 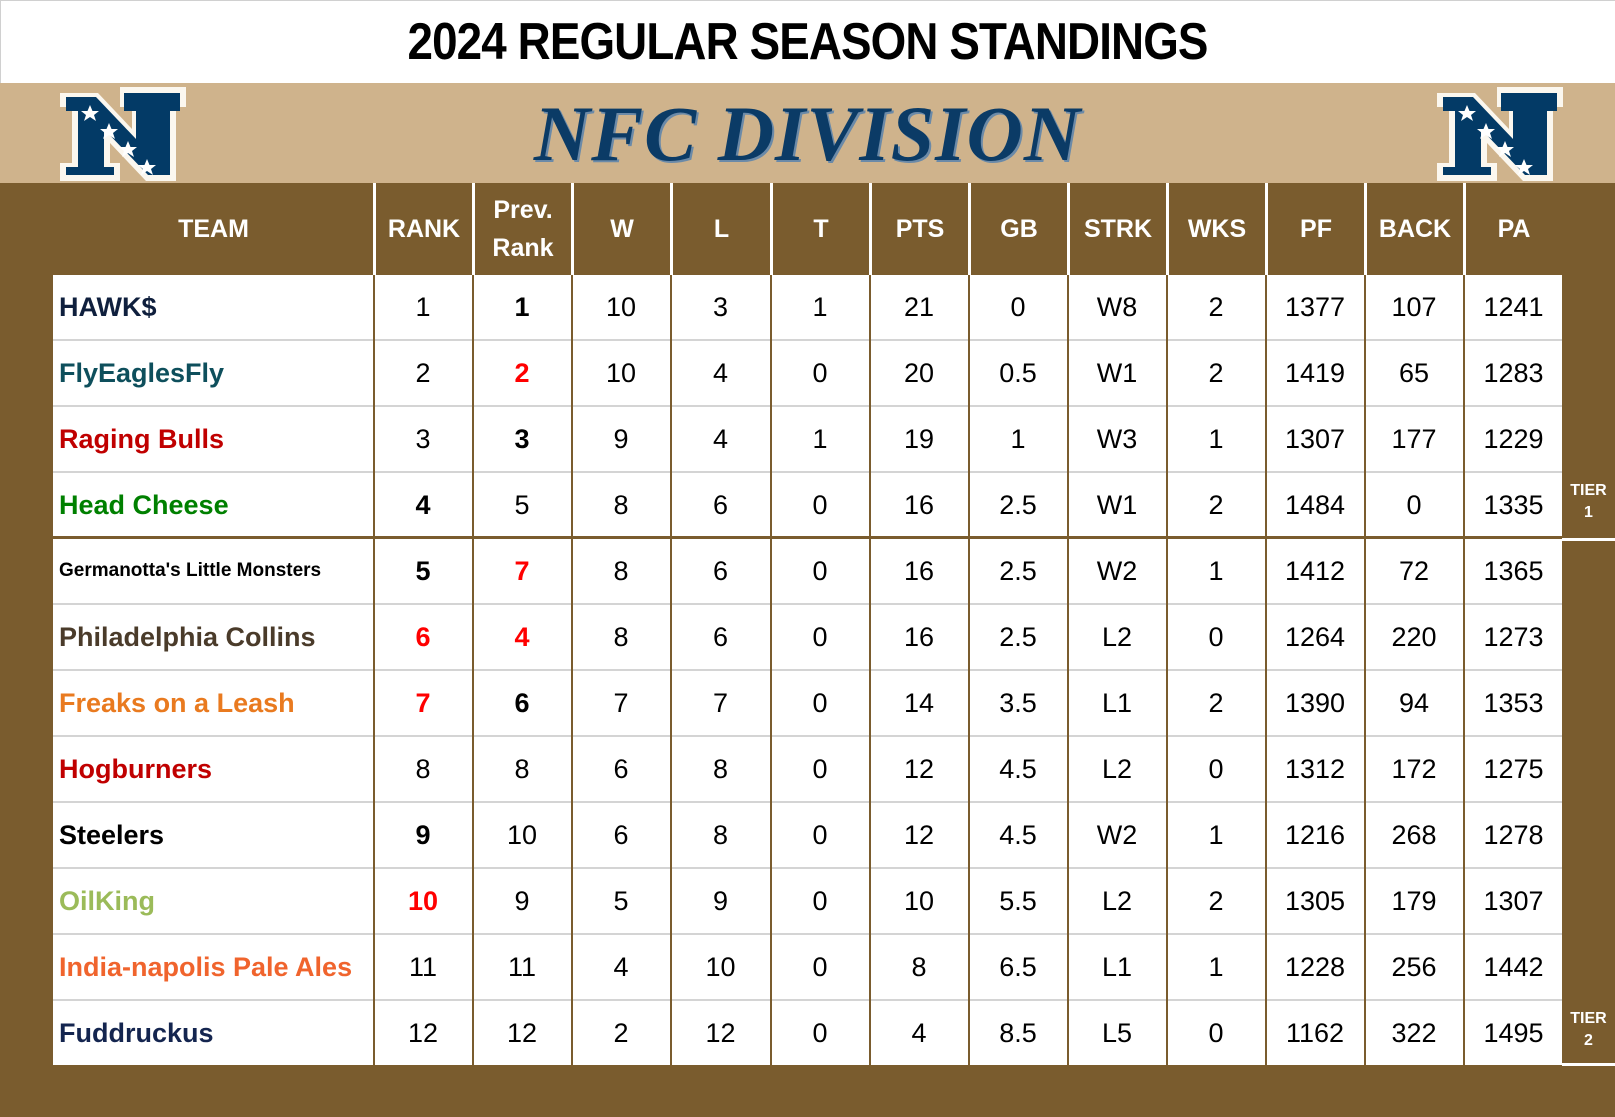 What do you see at coordinates (522, 306) in the screenshot?
I see `cell-prev: 1` at bounding box center [522, 306].